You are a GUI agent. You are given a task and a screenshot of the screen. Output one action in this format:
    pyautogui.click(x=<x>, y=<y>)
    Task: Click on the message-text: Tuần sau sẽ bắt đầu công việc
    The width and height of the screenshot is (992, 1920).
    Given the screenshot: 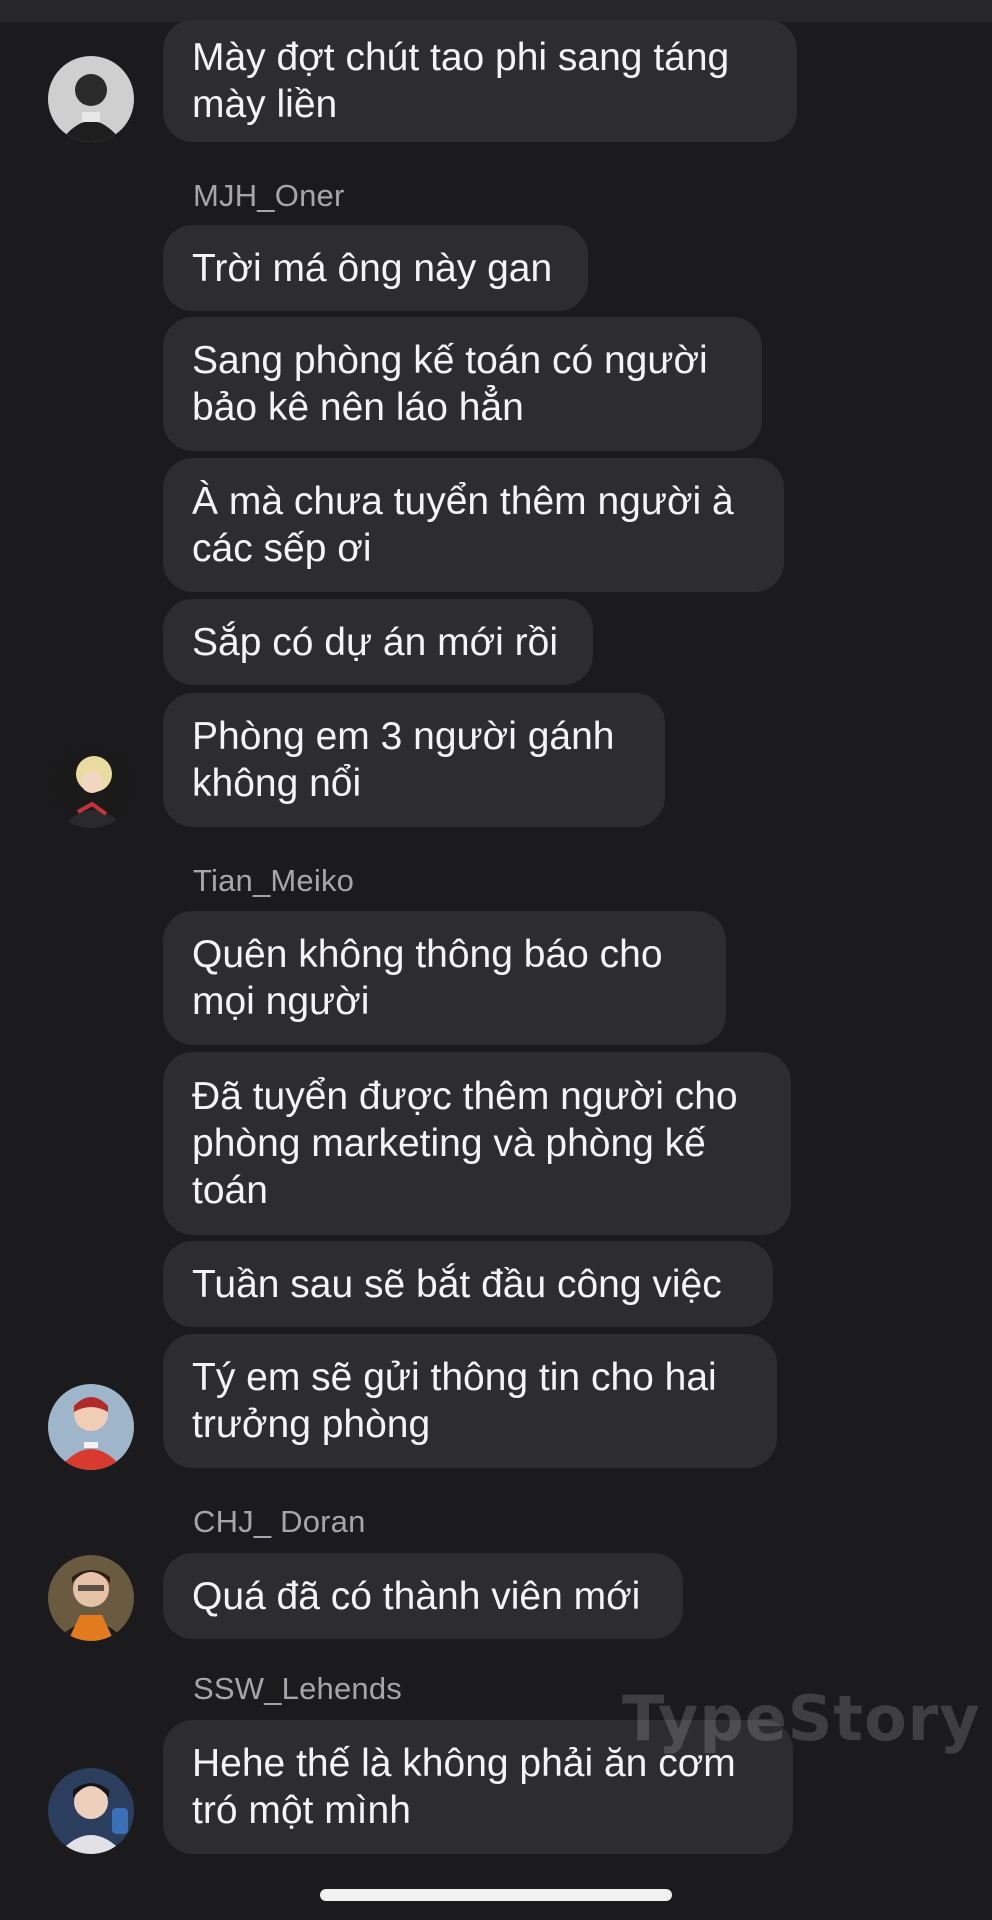 What is the action you would take?
    pyautogui.click(x=457, y=1284)
    